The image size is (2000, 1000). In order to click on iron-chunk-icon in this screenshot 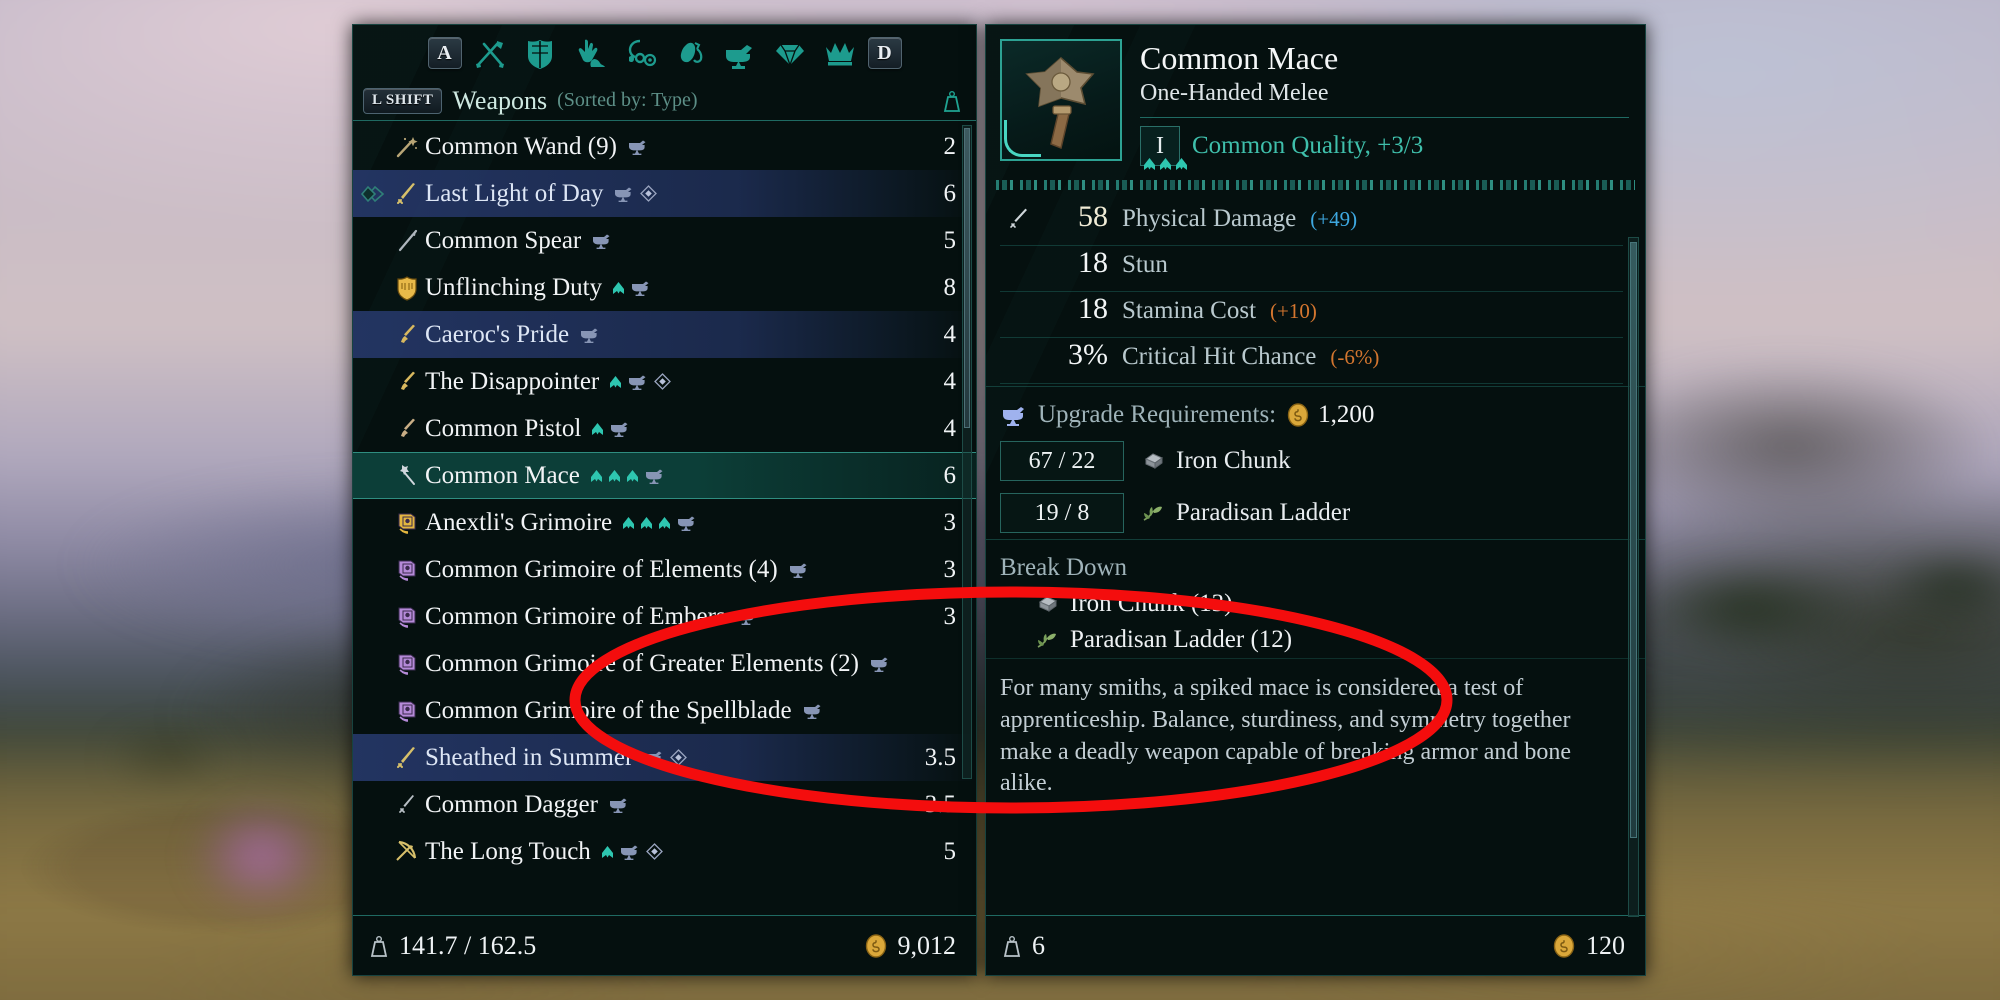, I will do `click(1153, 461)`.